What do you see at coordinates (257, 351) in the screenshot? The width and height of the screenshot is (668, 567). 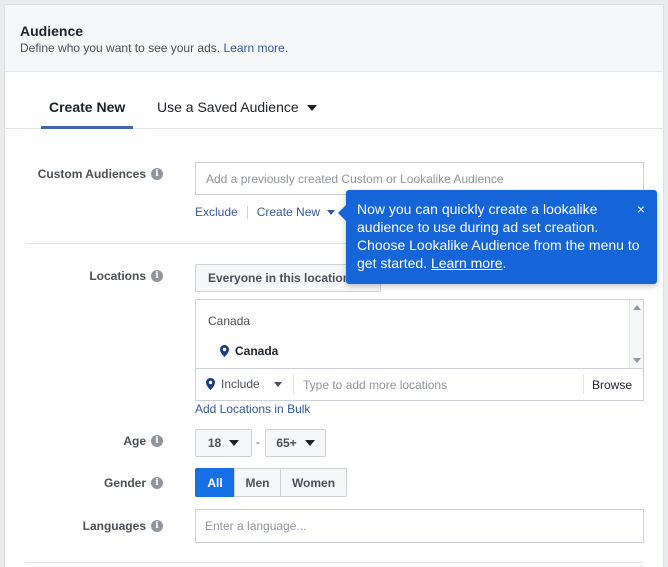 I see `location-item-label: Canada` at bounding box center [257, 351].